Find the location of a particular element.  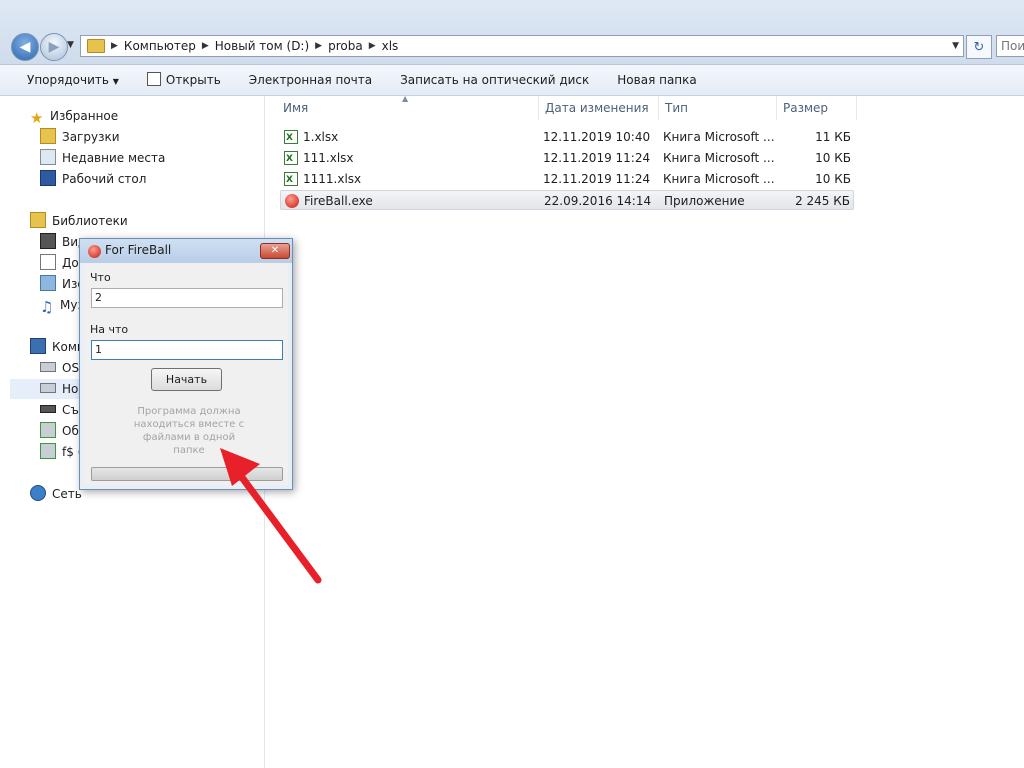

music-icon: ♫ is located at coordinates (47, 306).